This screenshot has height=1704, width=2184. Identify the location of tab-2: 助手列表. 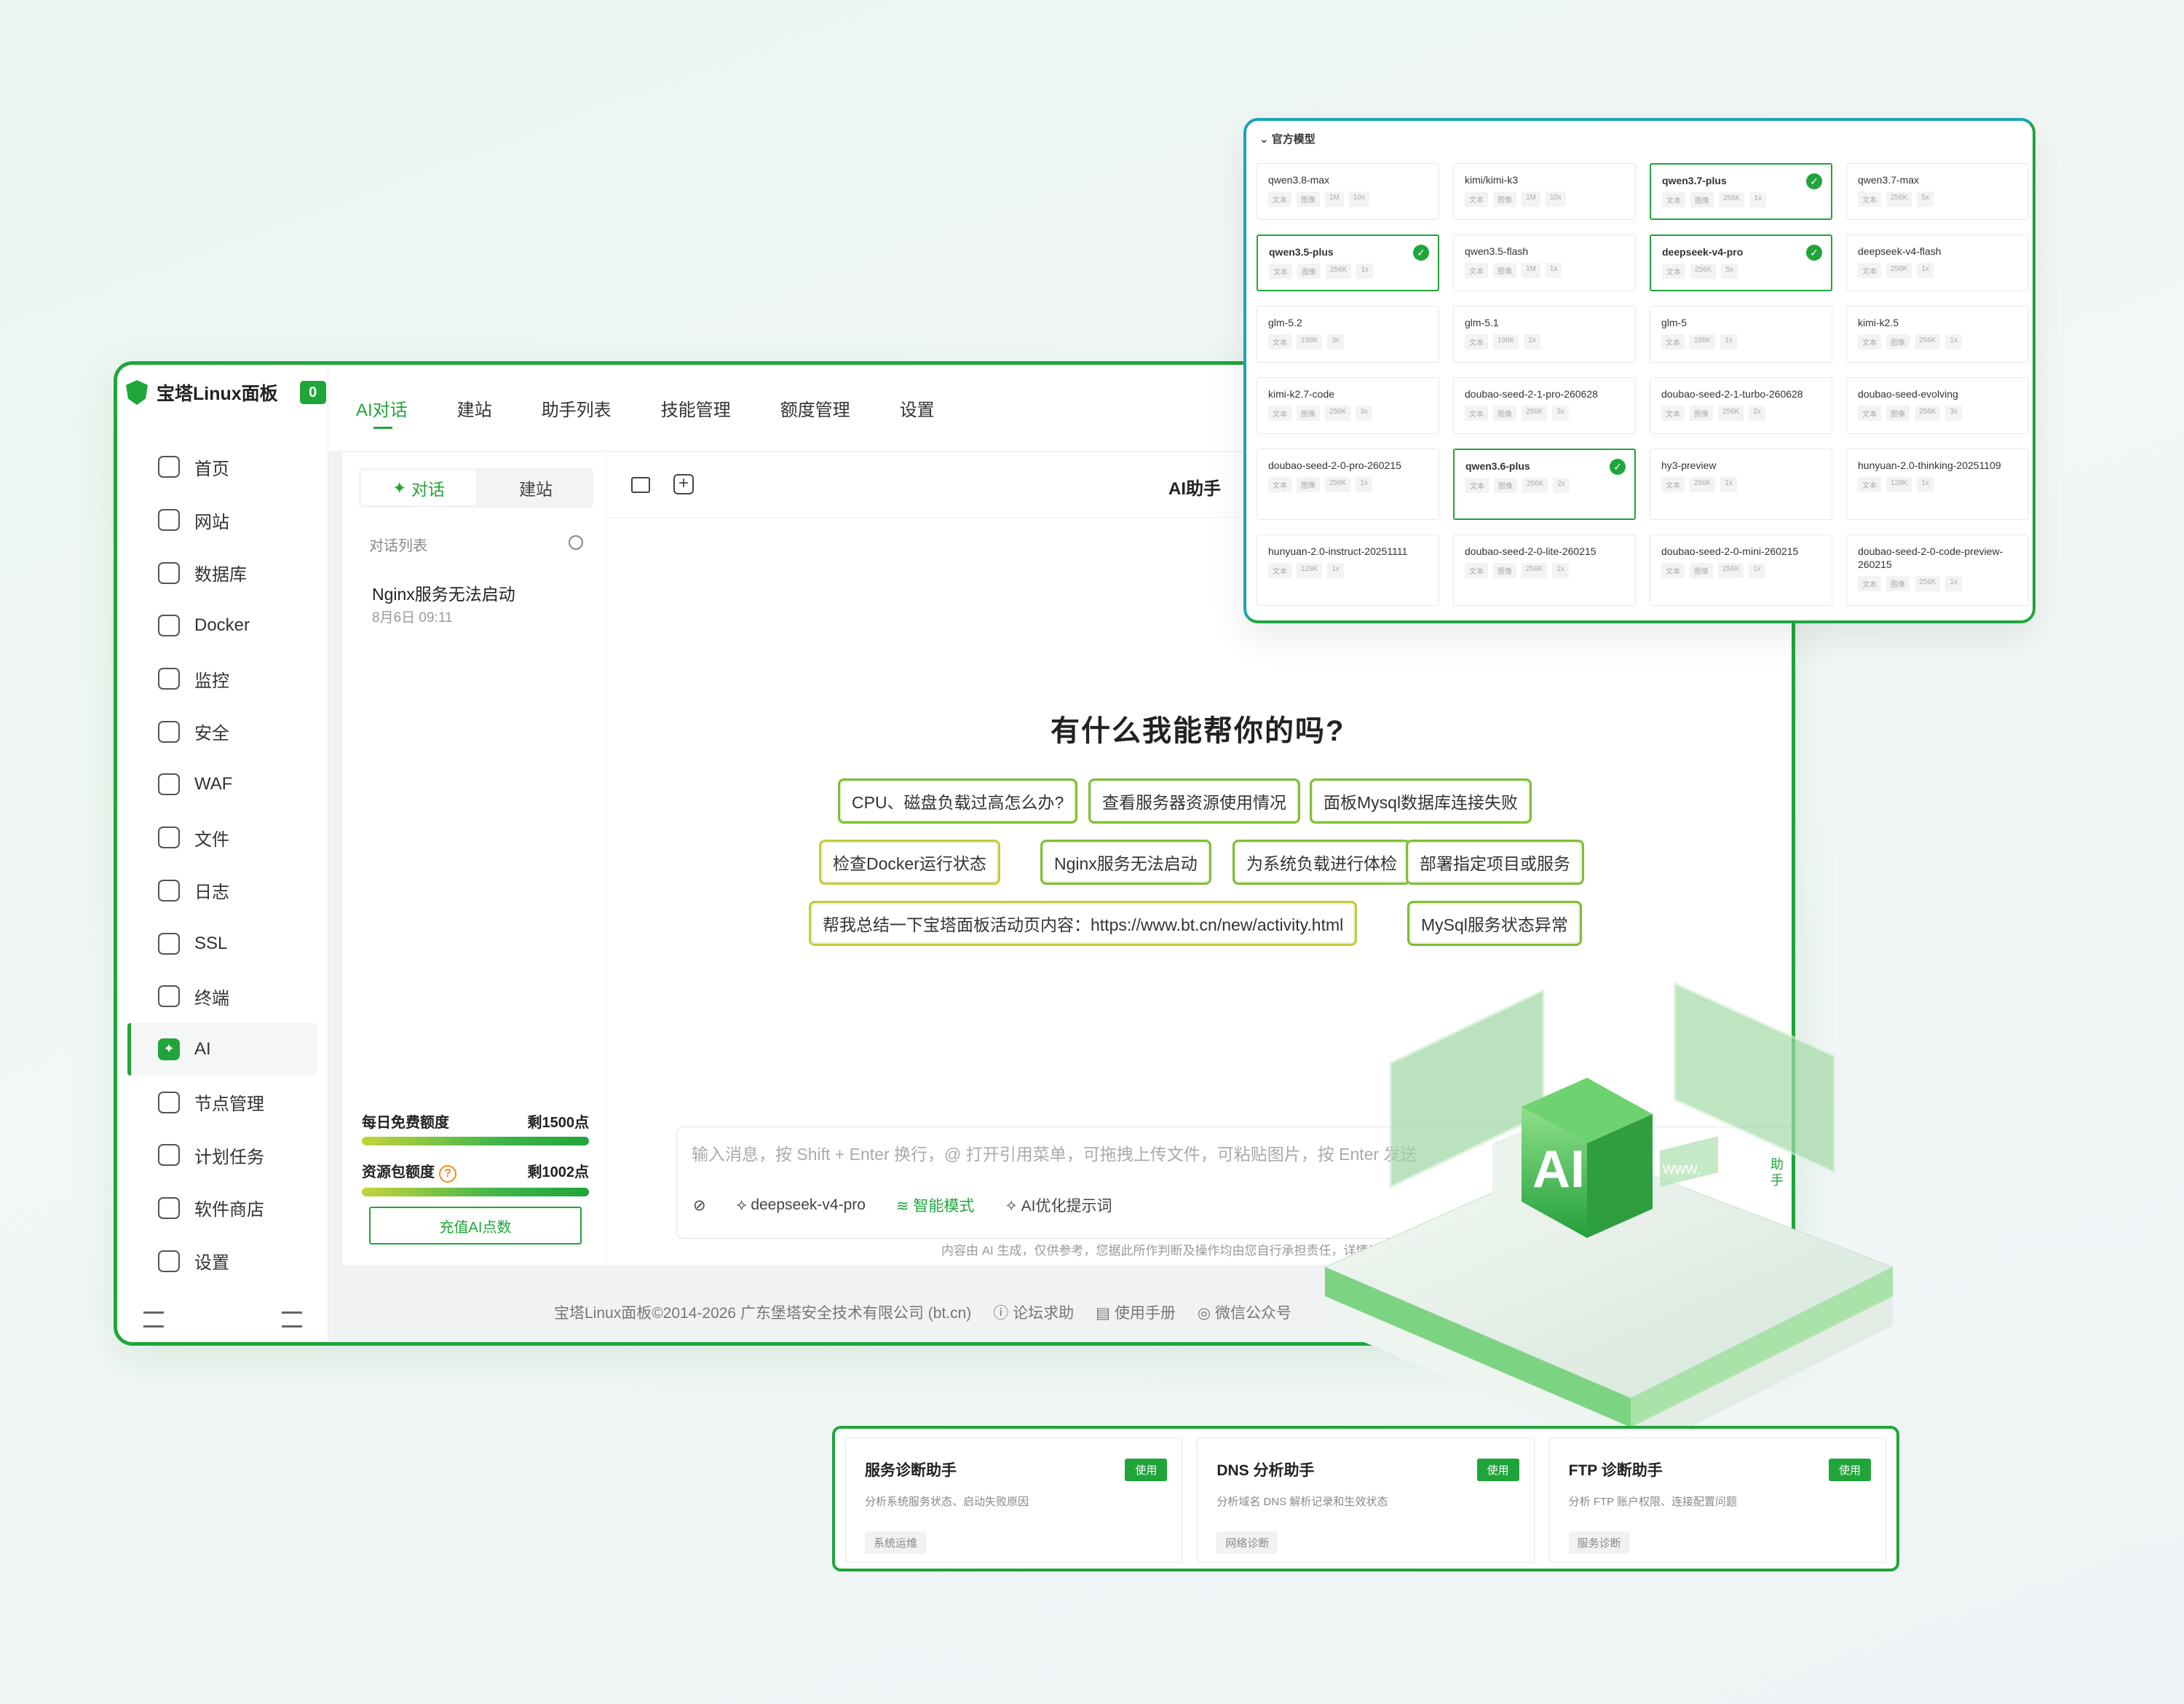
(576, 408).